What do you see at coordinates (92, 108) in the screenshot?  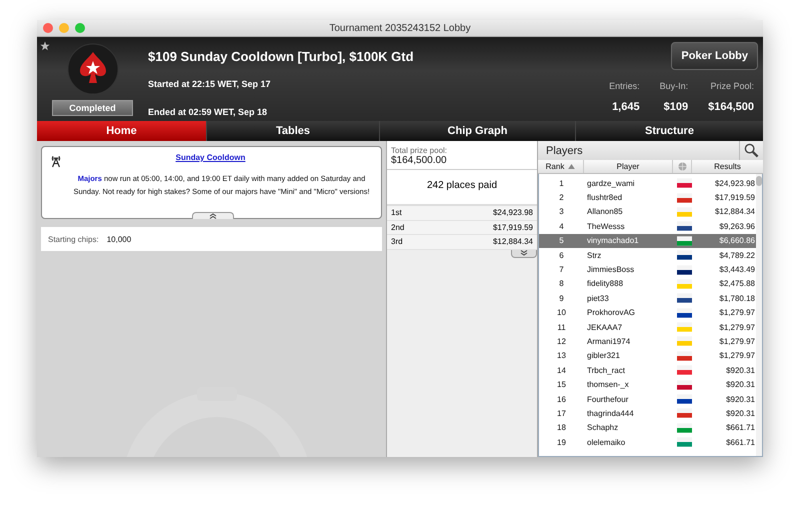 I see `status-banner: Completed` at bounding box center [92, 108].